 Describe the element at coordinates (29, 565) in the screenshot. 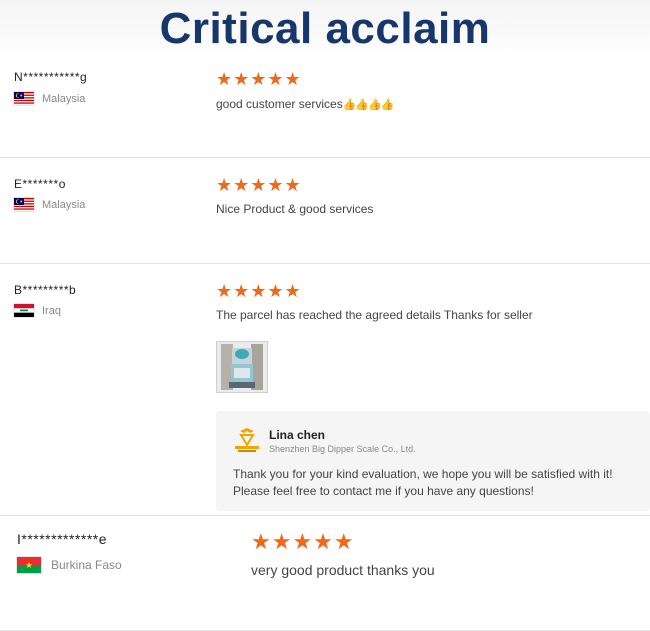

I see `burkina-faso-flag-icon` at that location.